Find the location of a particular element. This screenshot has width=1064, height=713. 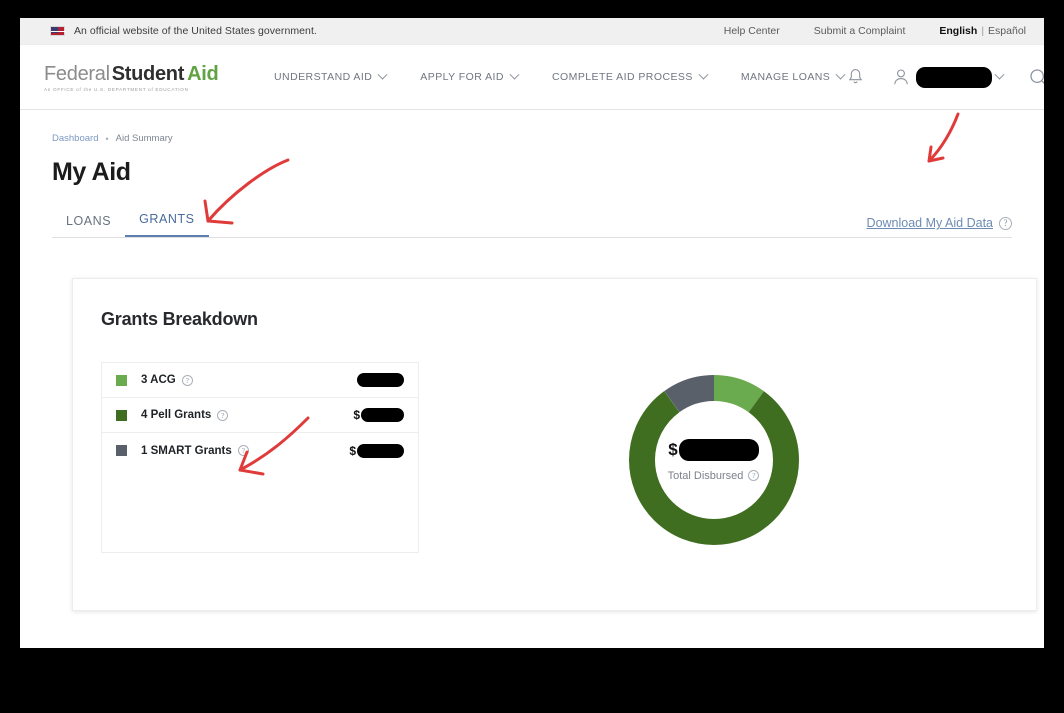

legend-amount is located at coordinates (380, 380).